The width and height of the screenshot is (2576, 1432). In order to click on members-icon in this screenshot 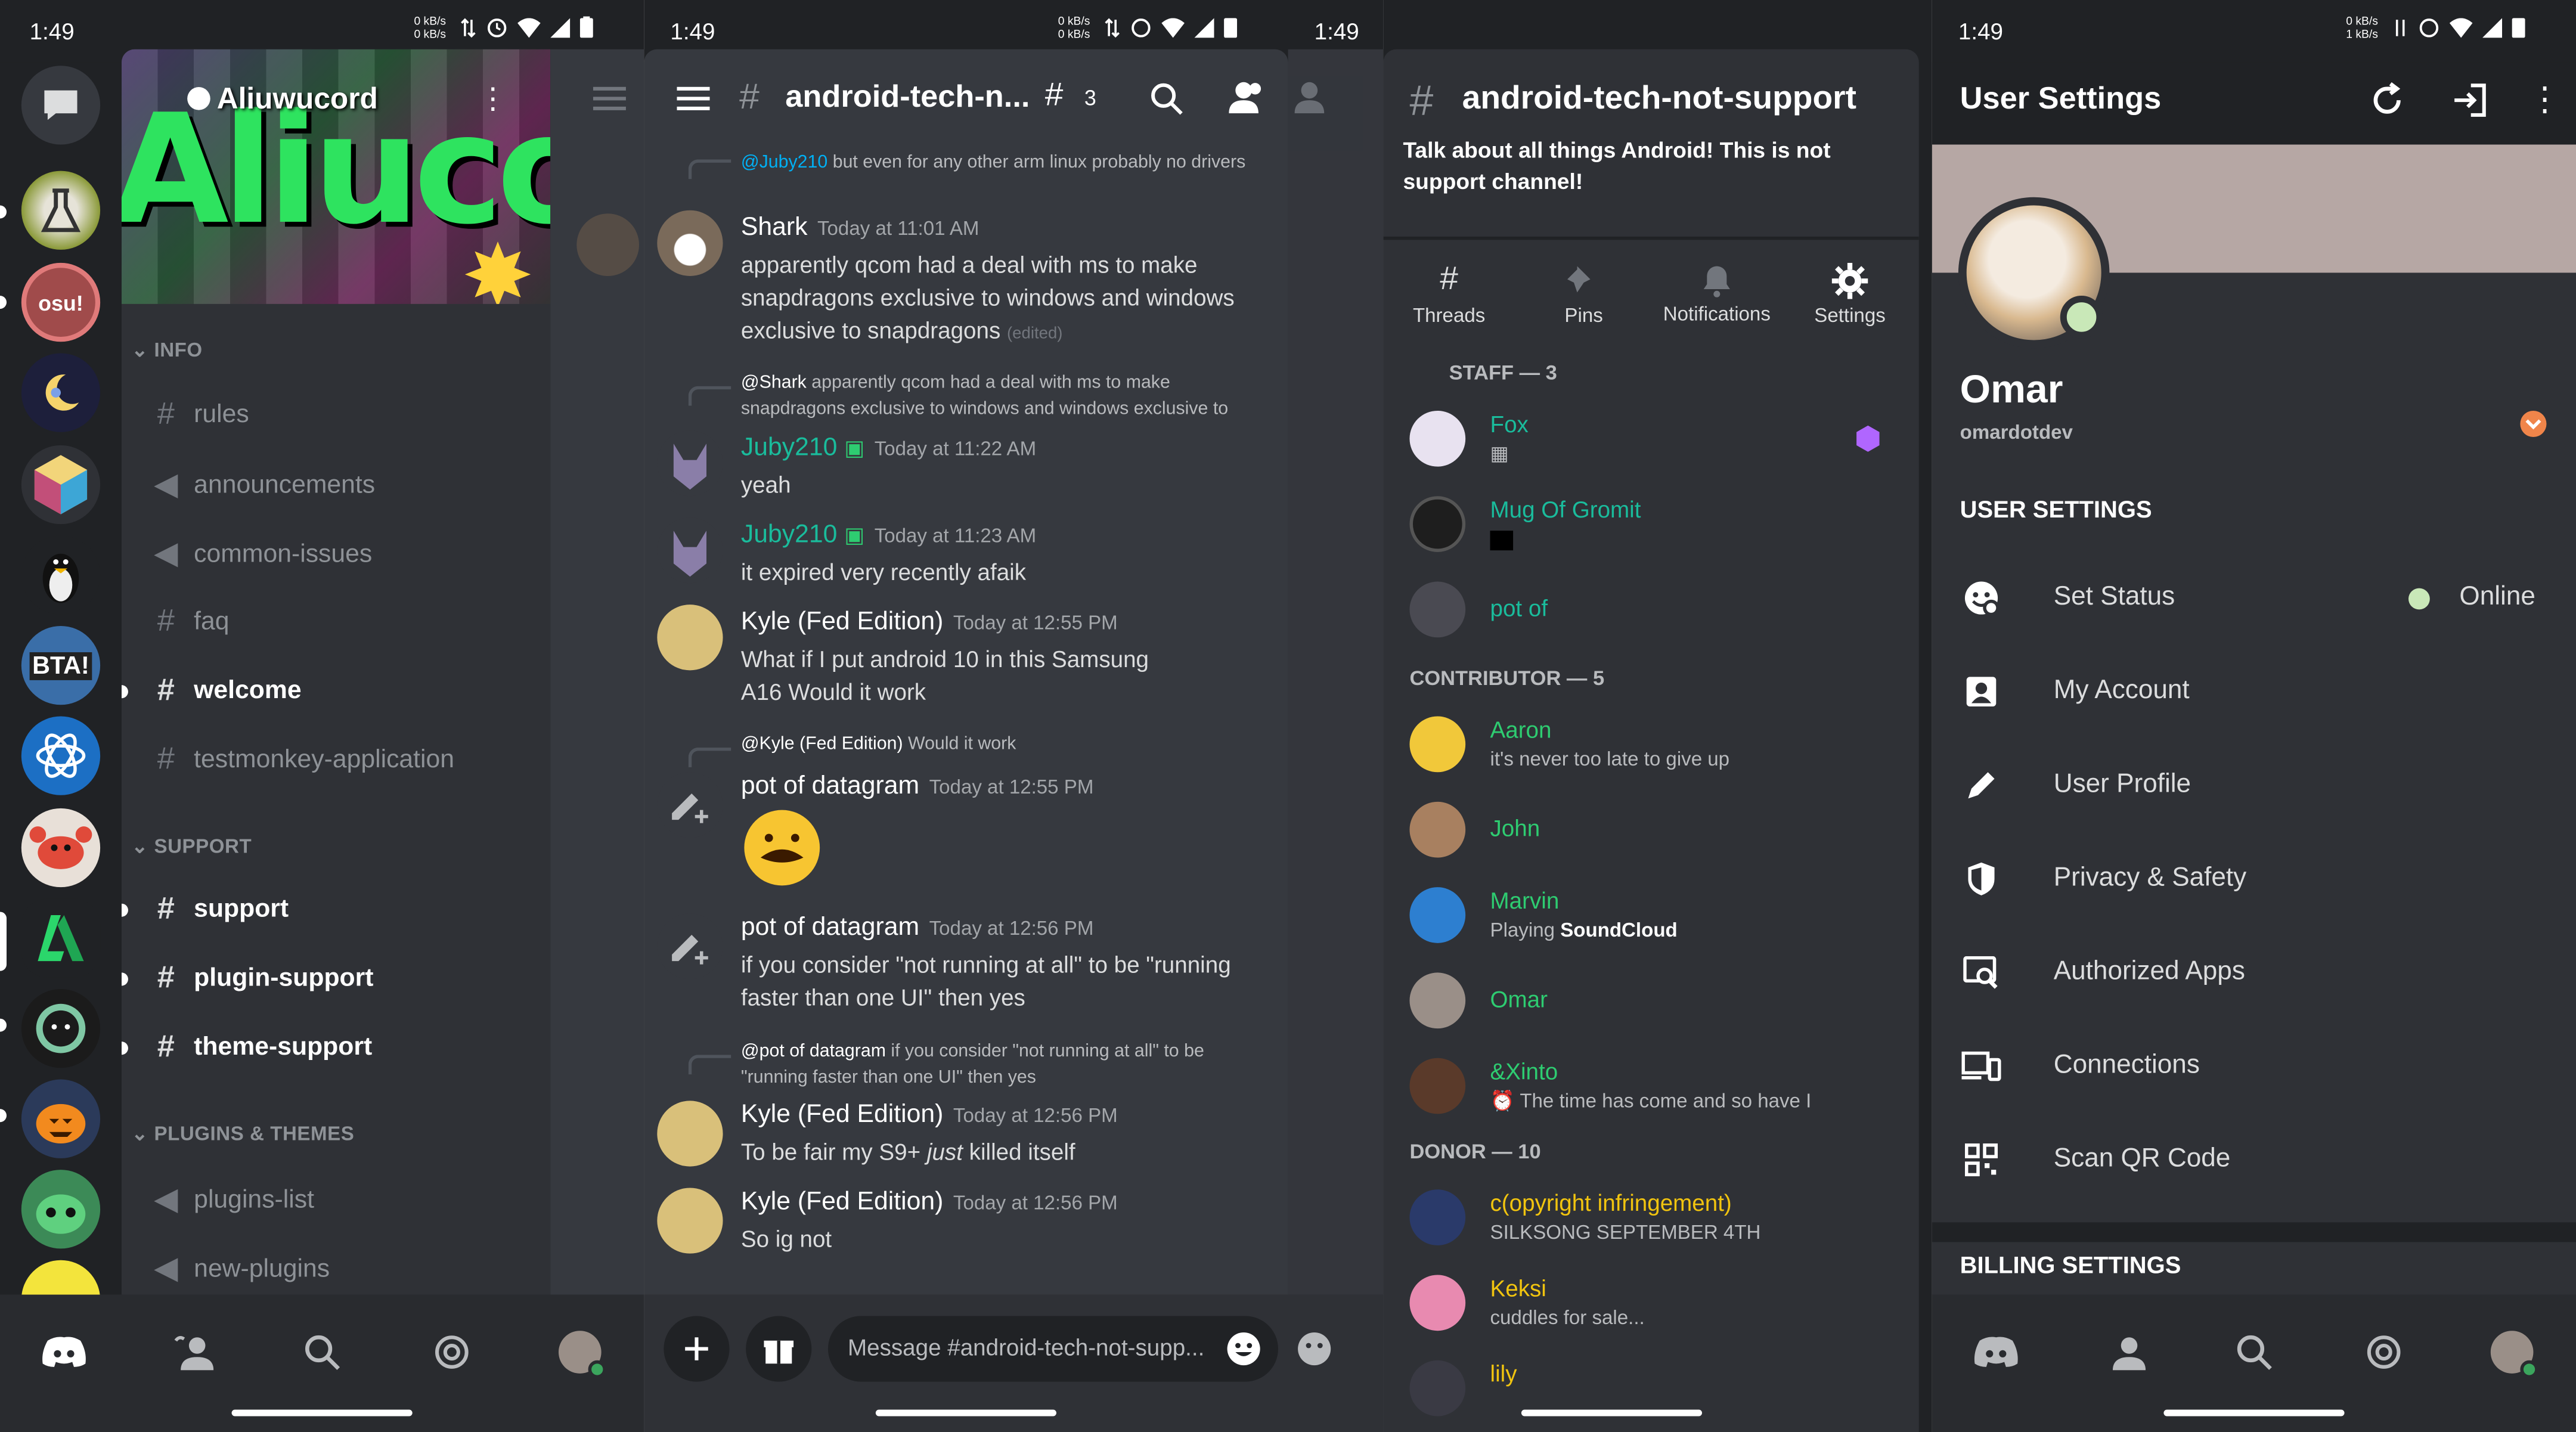, I will do `click(1247, 97)`.